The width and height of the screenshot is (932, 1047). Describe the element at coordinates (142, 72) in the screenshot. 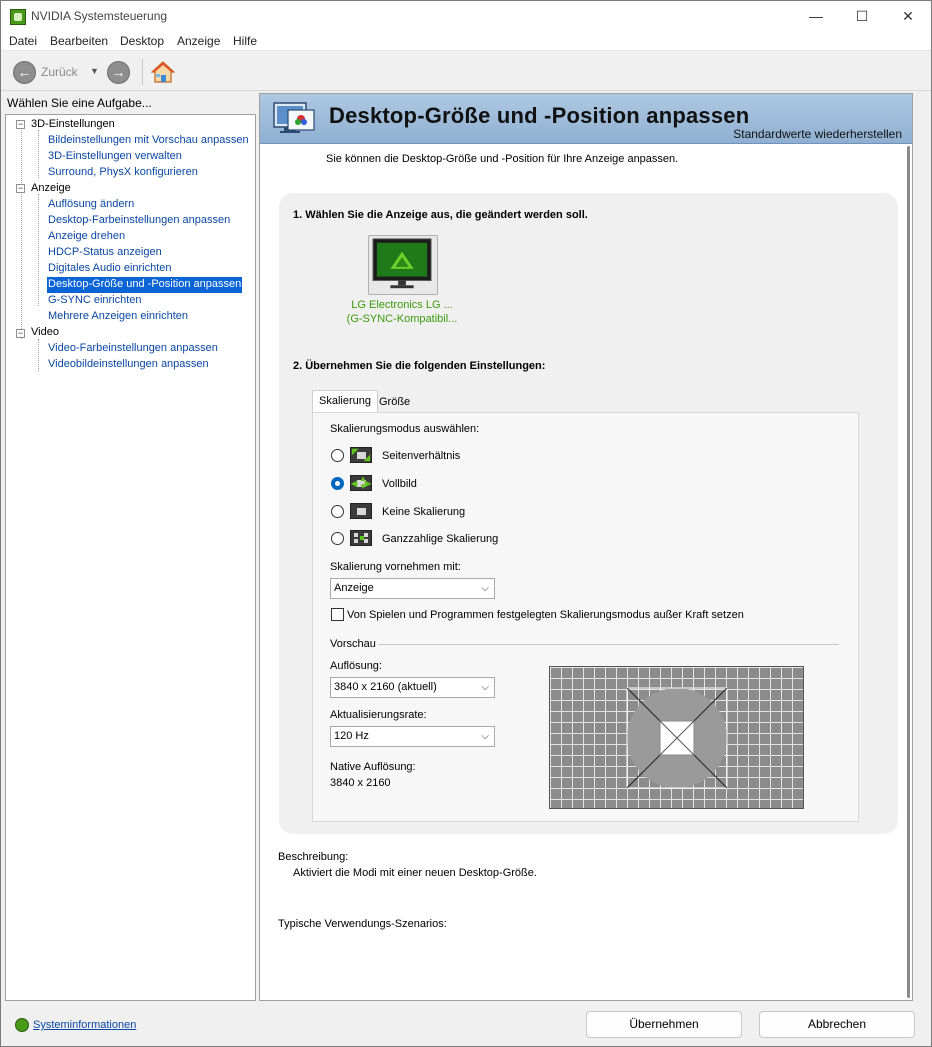

I see `toolbar-separator` at that location.